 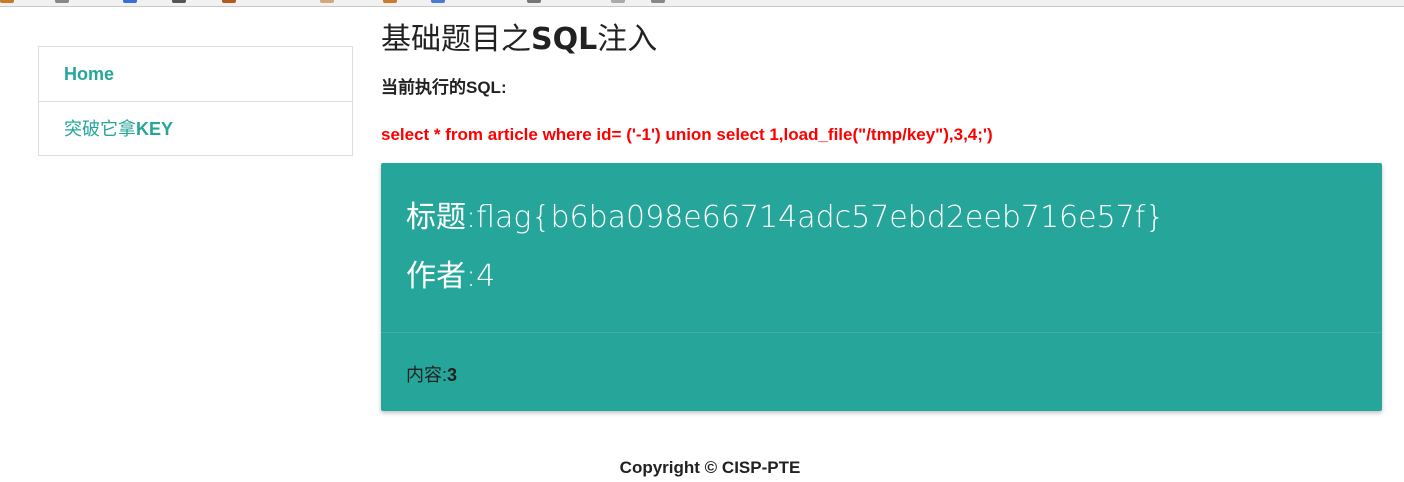 I want to click on card-content-value: 3, so click(x=452, y=375).